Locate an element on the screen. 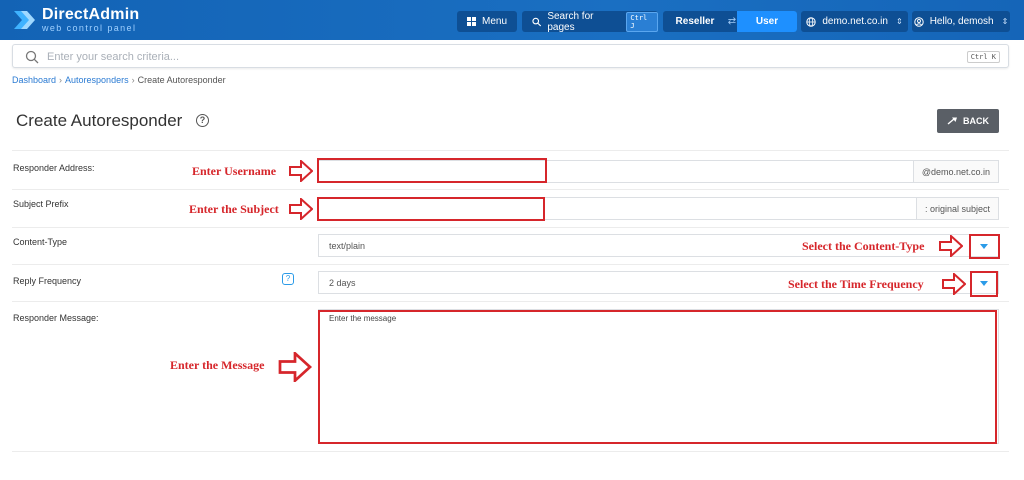  role-switch: Reseller ⇄ User is located at coordinates (730, 21).